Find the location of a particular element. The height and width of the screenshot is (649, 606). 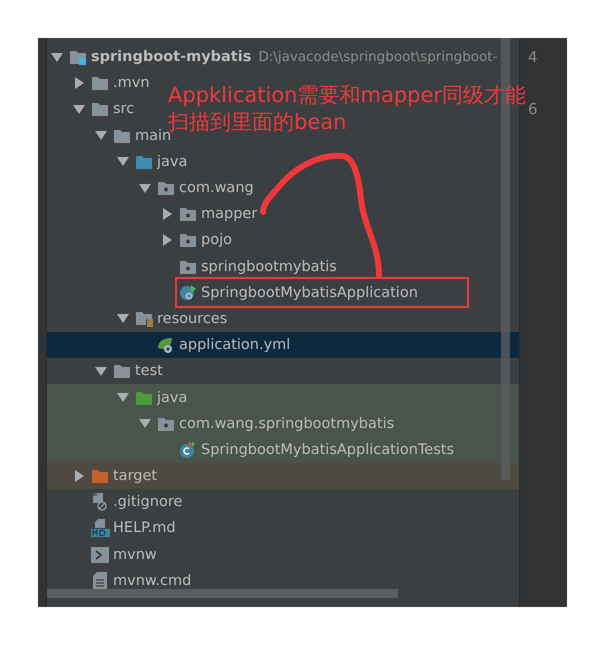

tree-item: .gitignore is located at coordinates (147, 502).